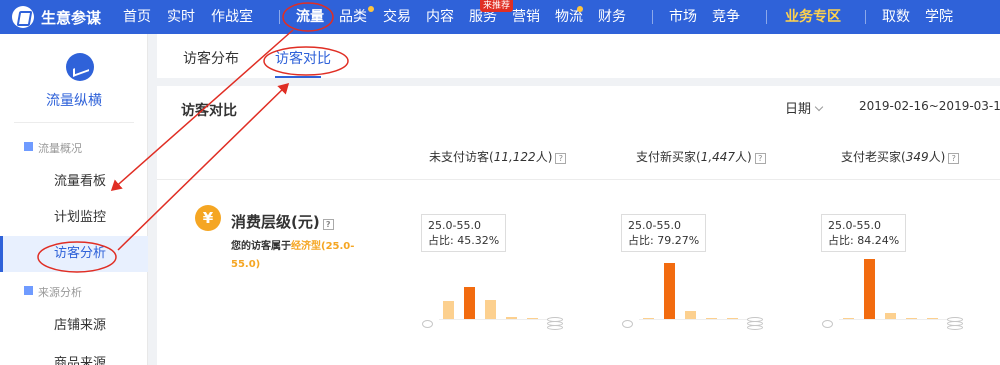 The image size is (1000, 365). I want to click on sidebar-item-product-source: 商品来源, so click(74, 355).